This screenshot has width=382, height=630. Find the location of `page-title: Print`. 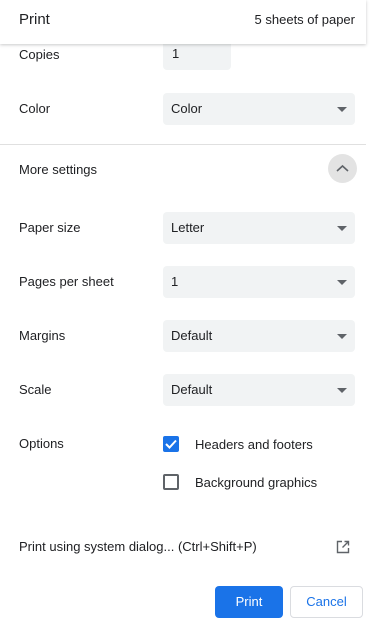

page-title: Print is located at coordinates (34, 19).